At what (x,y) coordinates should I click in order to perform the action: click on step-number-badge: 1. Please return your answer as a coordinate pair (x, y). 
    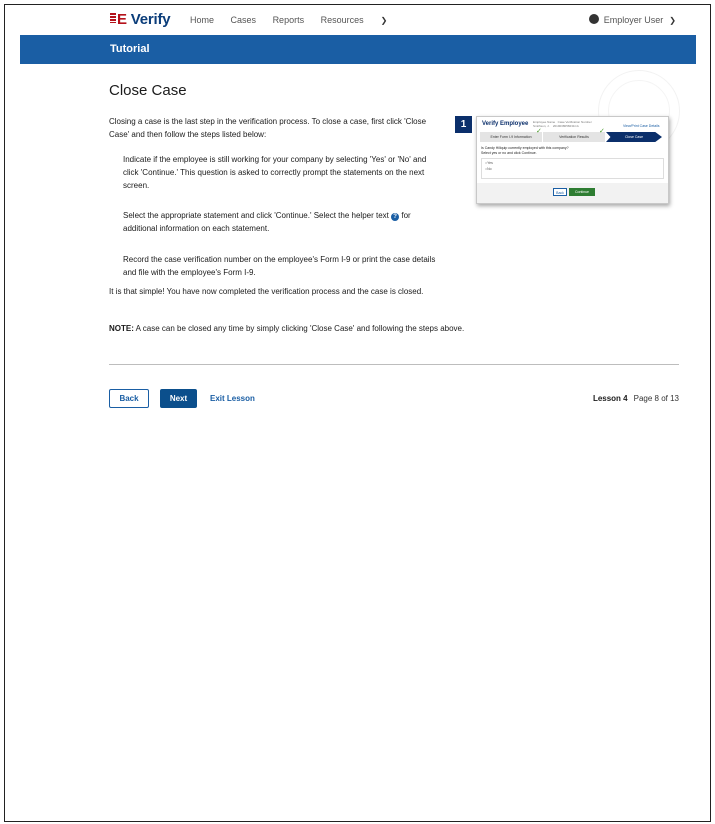
    Looking at the image, I should click on (463, 124).